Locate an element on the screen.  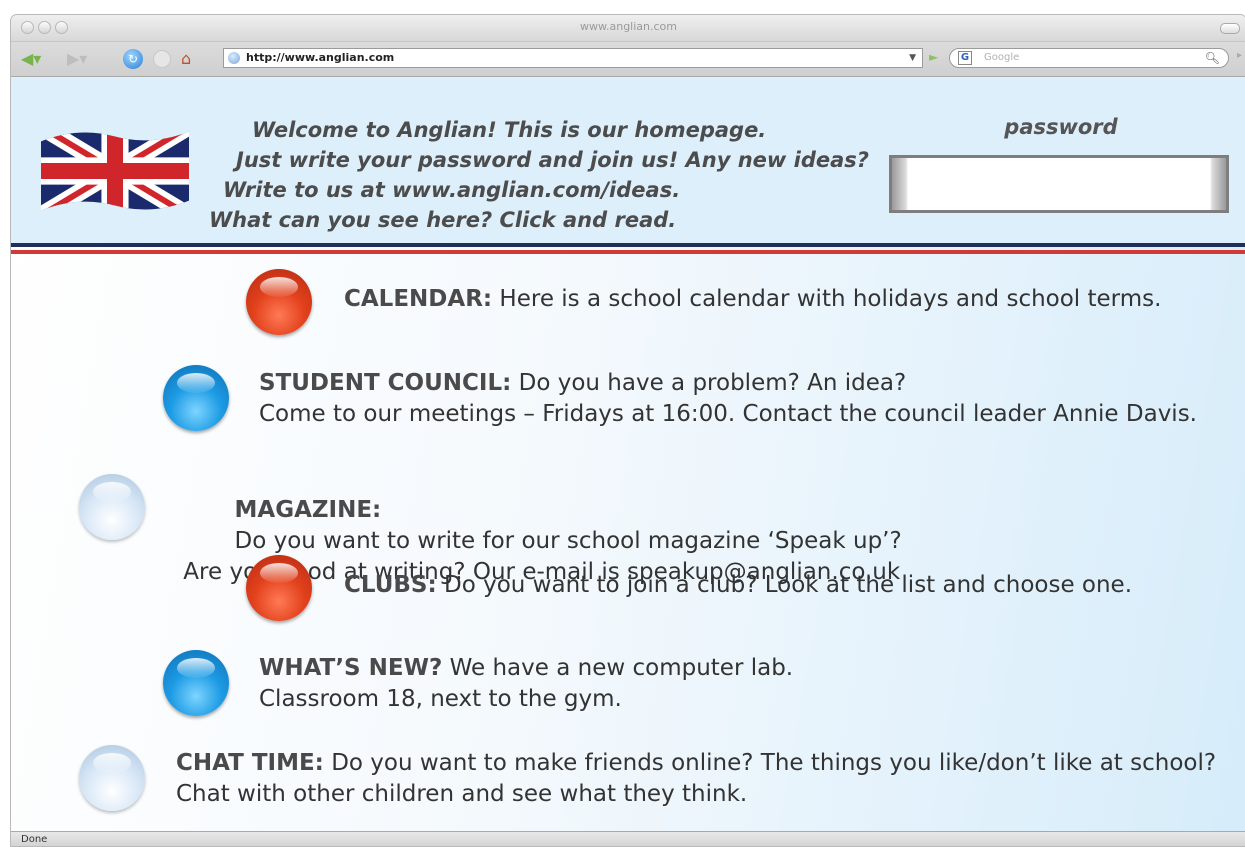
item-title: MAGAZINE: is located at coordinates (308, 510).